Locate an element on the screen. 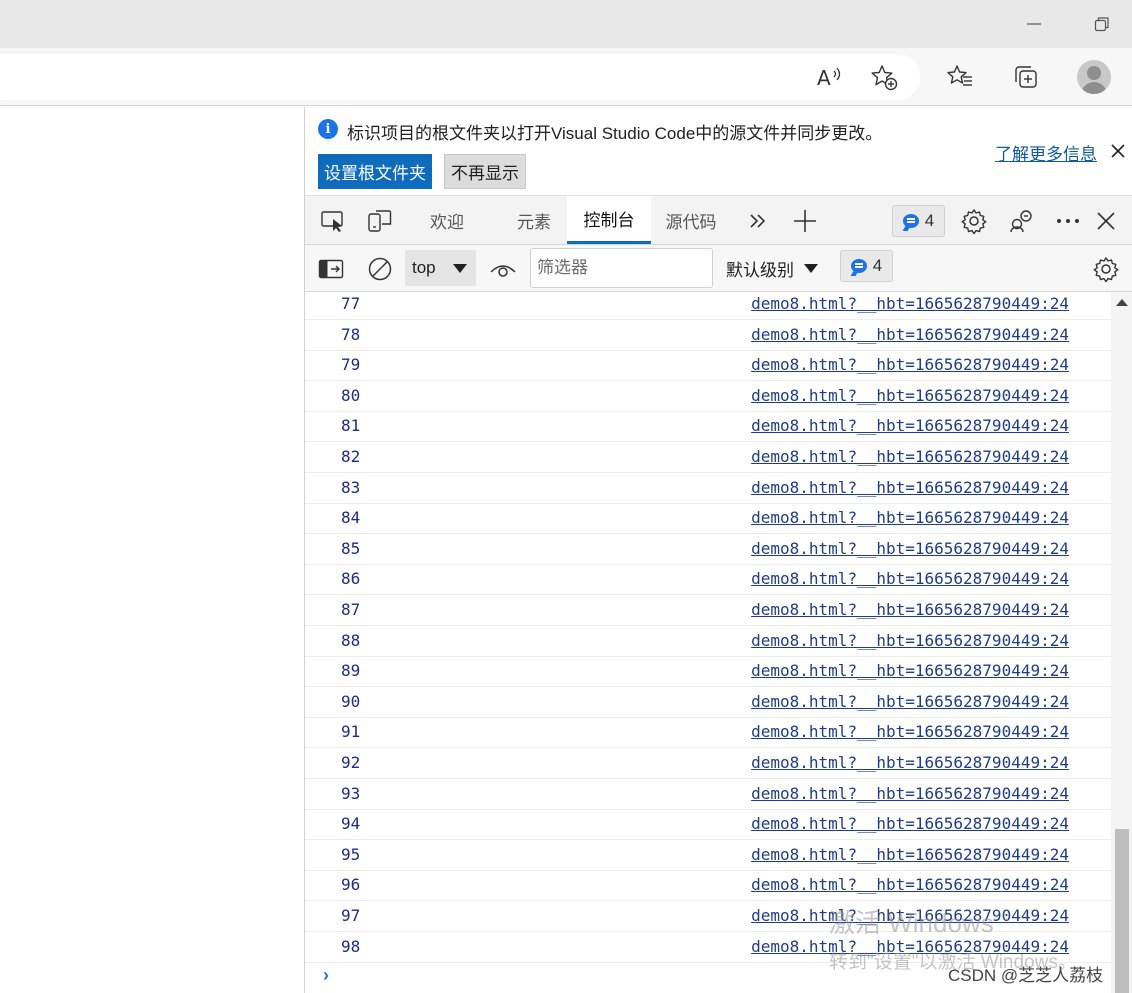 This screenshot has width=1132, height=993. log-value: 80 is located at coordinates (351, 395).